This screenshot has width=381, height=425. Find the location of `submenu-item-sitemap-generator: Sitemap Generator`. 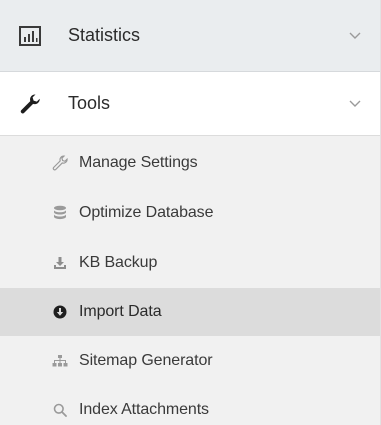

submenu-item-sitemap-generator: Sitemap Generator is located at coordinates (190, 361).